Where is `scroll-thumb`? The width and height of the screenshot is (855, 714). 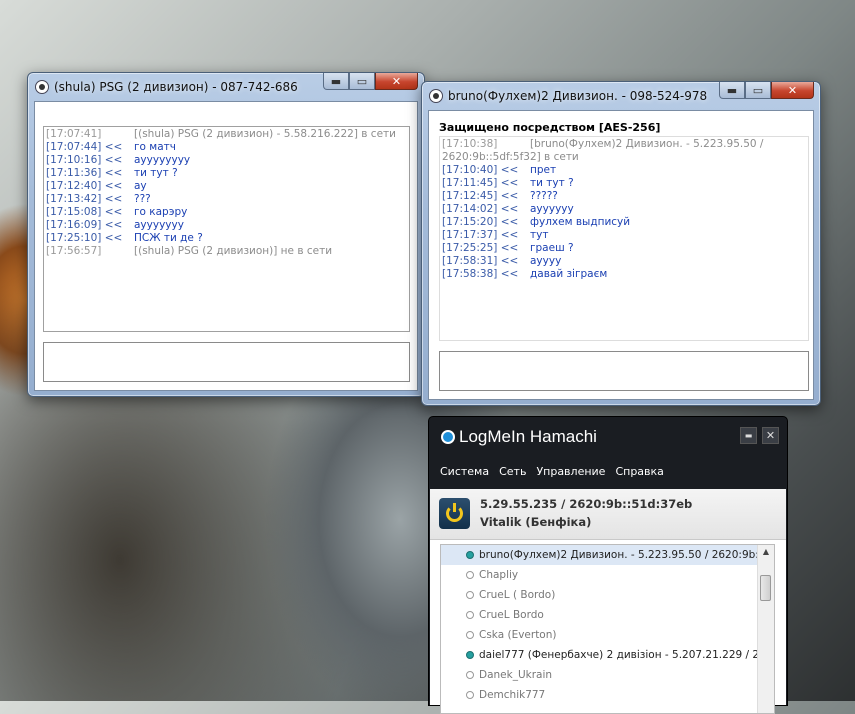
scroll-thumb is located at coordinates (765, 588).